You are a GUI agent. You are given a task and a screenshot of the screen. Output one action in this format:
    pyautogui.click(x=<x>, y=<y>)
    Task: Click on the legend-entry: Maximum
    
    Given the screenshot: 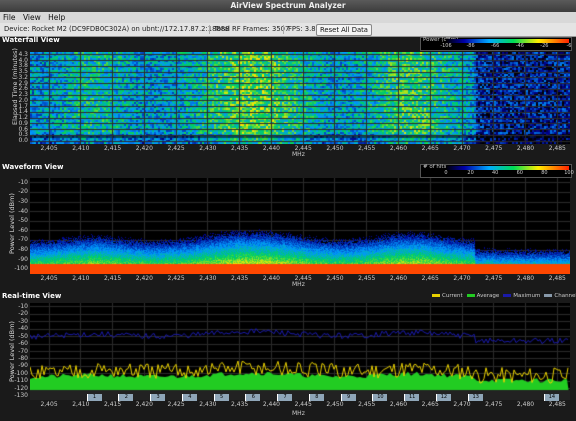 What is the action you would take?
    pyautogui.click(x=527, y=296)
    